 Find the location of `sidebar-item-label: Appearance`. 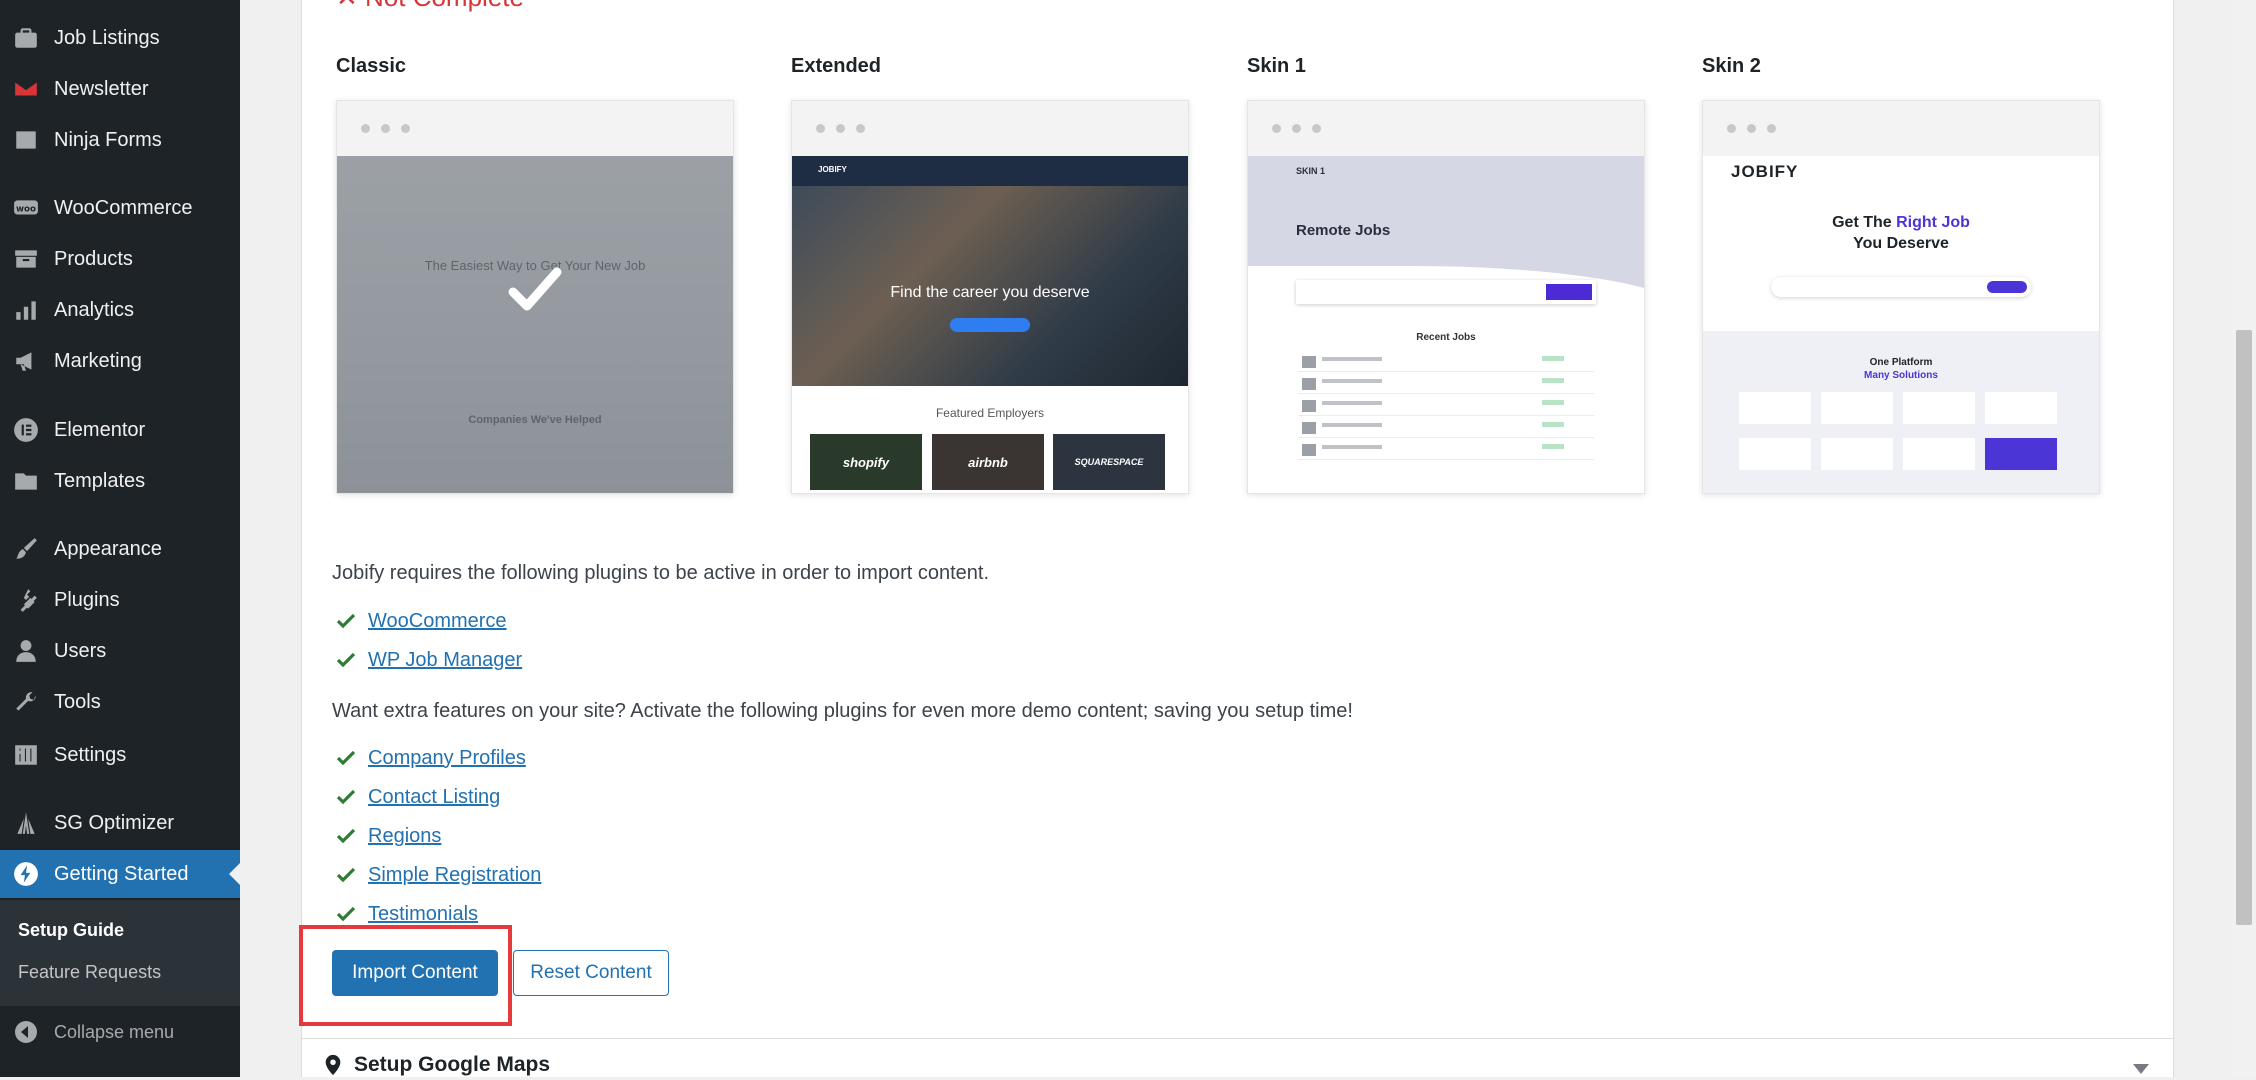

sidebar-item-label: Appearance is located at coordinates (108, 548).